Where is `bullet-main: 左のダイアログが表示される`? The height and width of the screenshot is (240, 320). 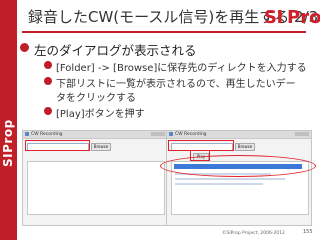 bullet-main: 左のダイアログが表示される is located at coordinates (108, 49).